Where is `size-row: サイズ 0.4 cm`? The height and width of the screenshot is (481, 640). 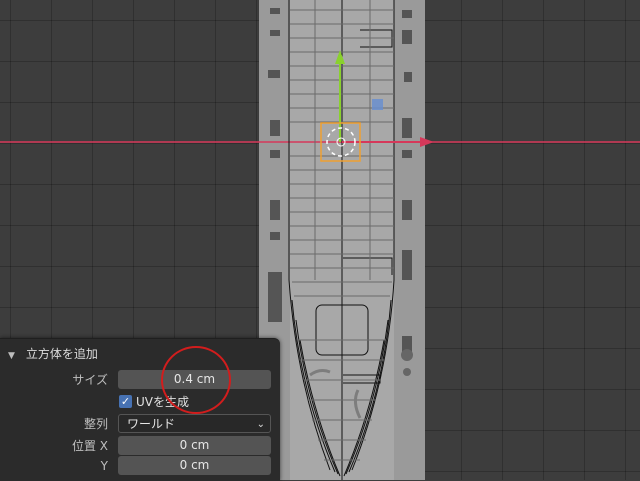
size-row: サイズ 0.4 cm is located at coordinates (140, 380).